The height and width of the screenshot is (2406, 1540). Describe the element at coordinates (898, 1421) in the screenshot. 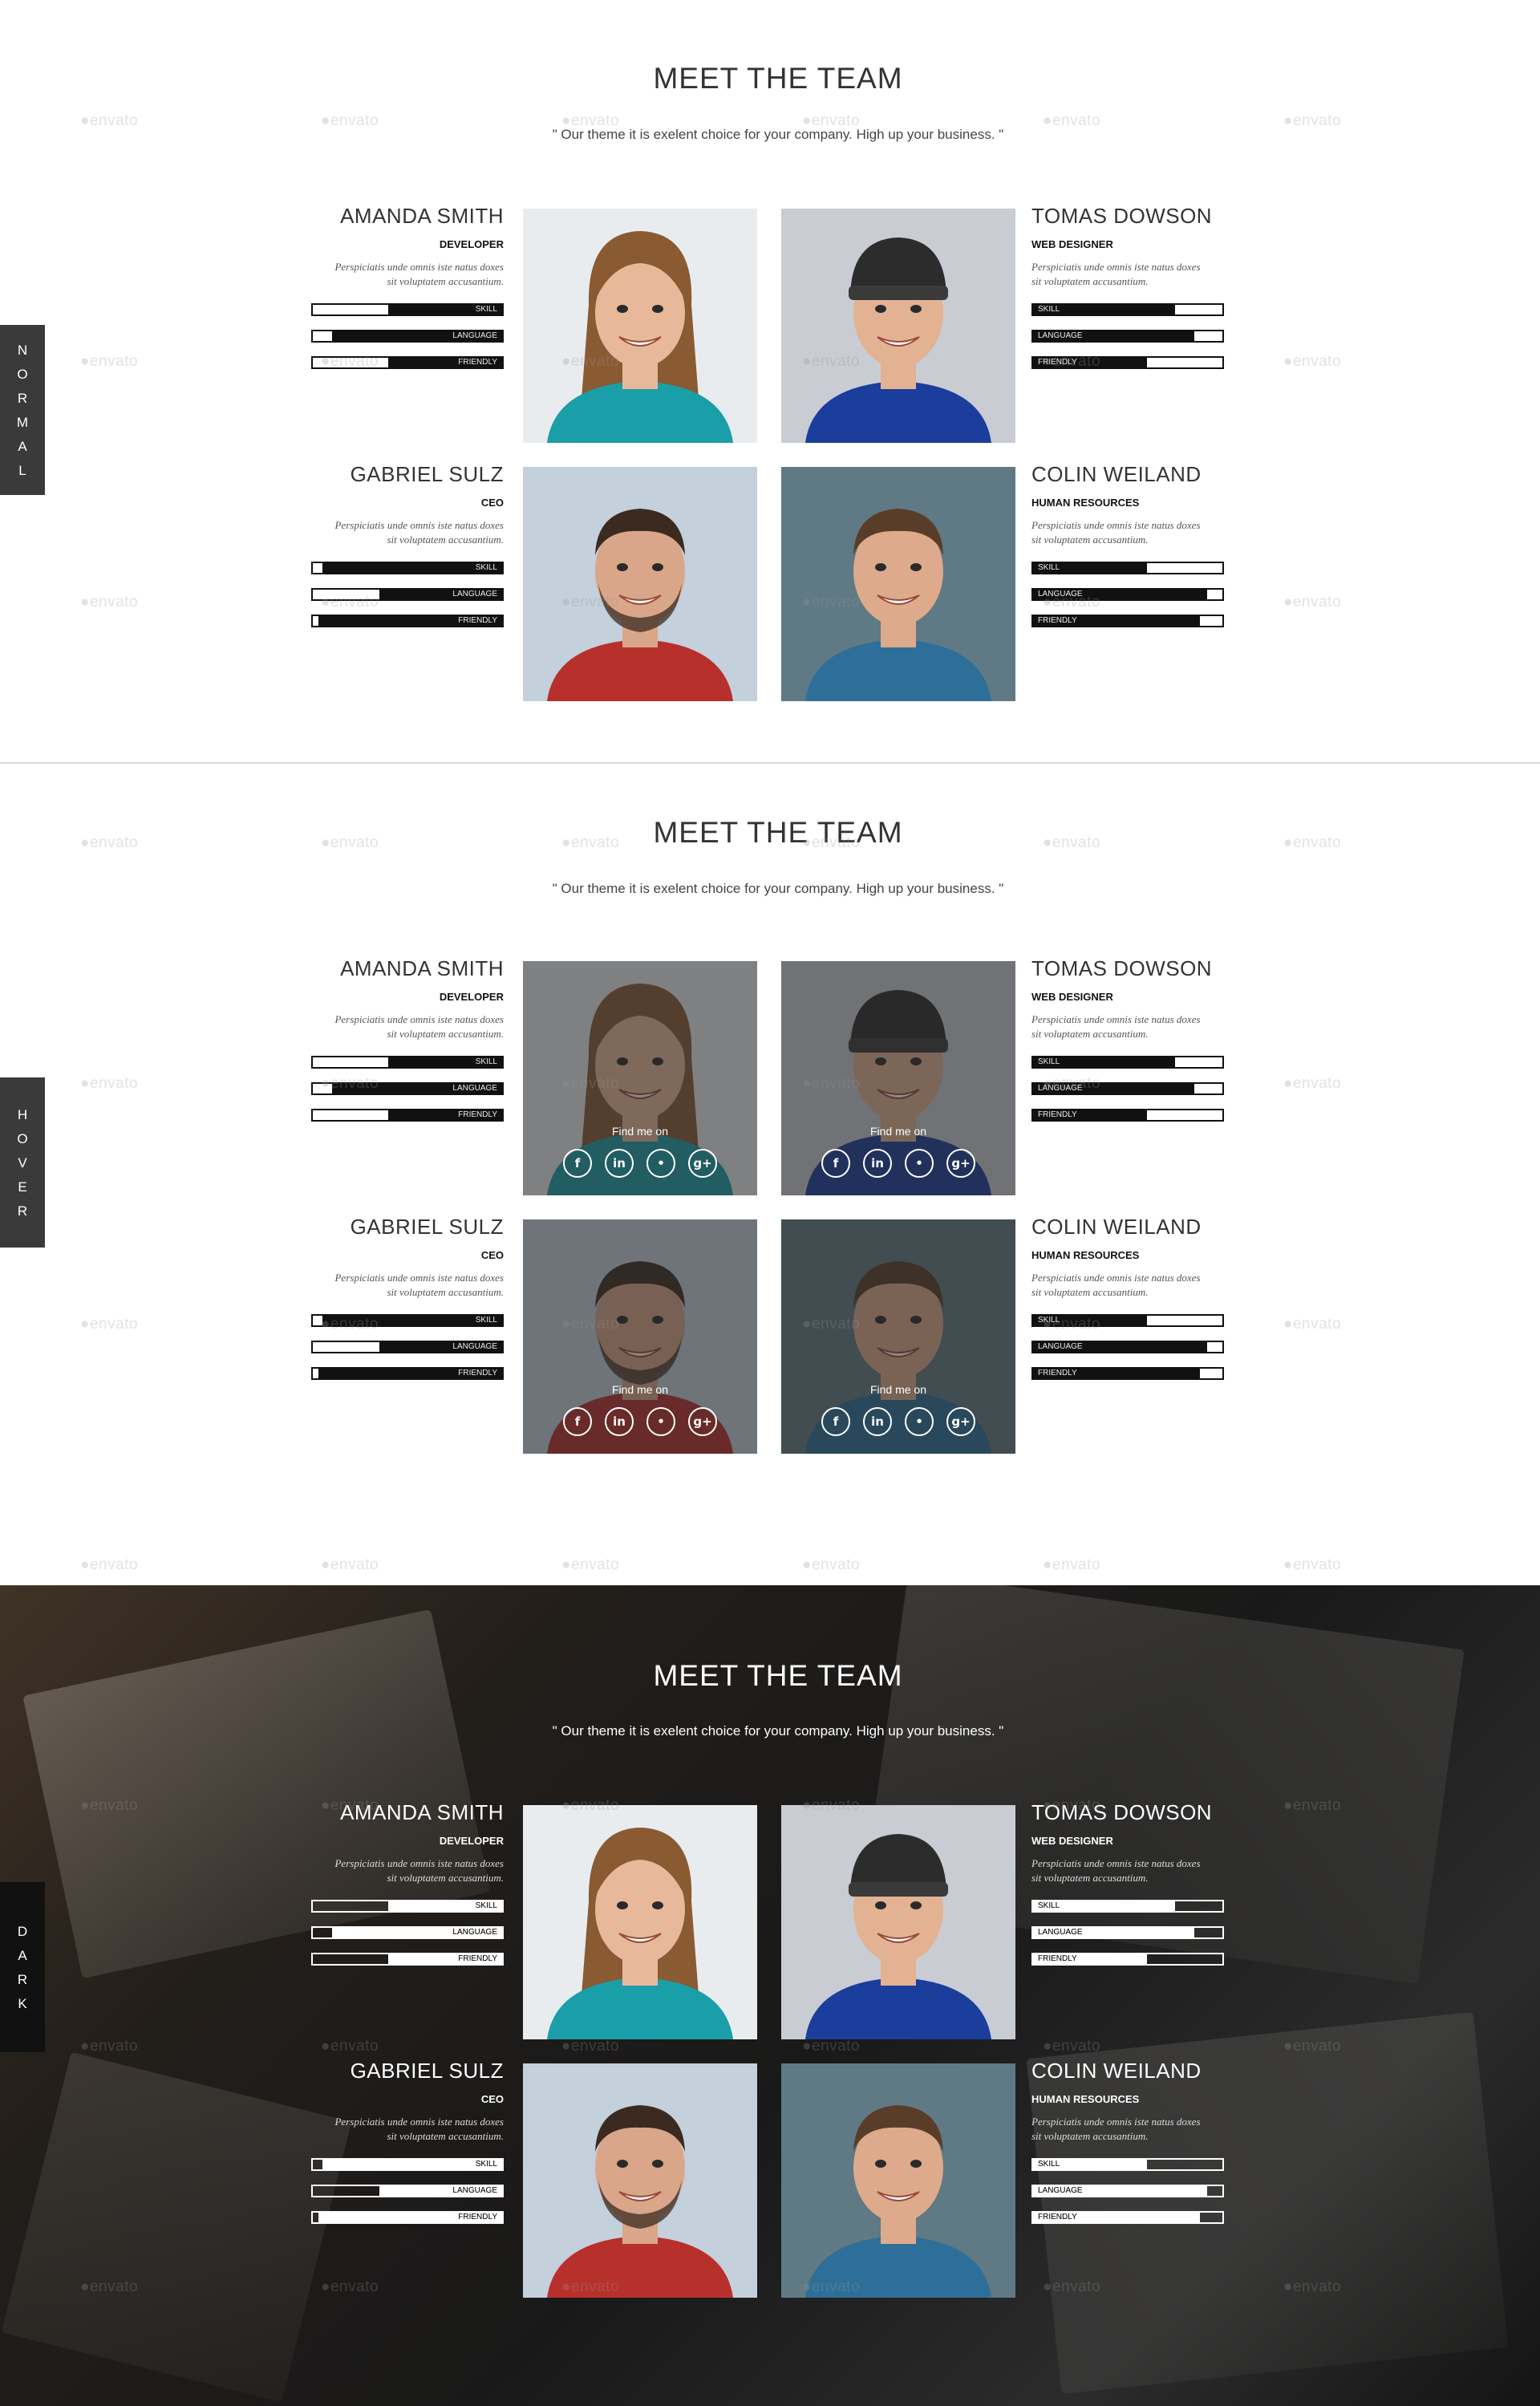

I see `social-links: f in • g+` at that location.